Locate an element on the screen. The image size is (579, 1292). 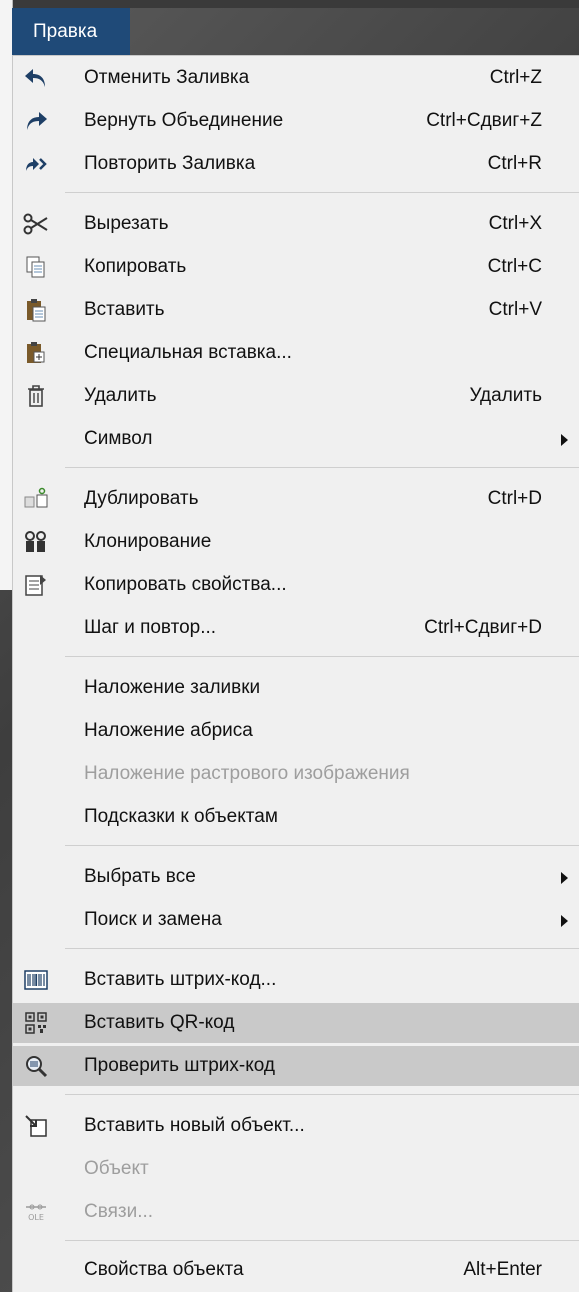
qr-code-icon is located at coordinates (36, 1023).